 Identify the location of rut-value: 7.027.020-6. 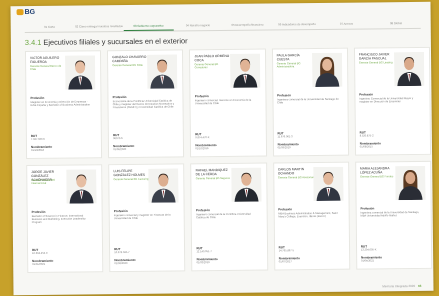
(37, 139).